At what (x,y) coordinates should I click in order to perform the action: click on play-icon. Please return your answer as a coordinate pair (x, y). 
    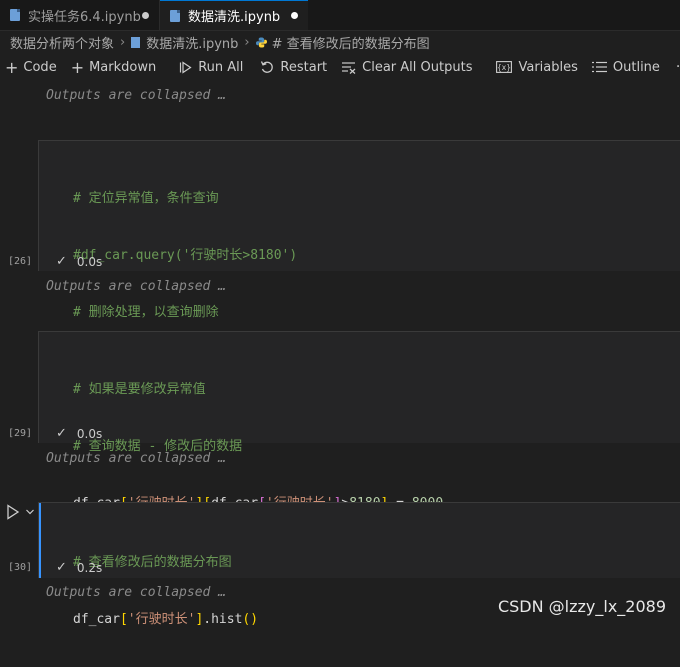
    Looking at the image, I should click on (13, 512).